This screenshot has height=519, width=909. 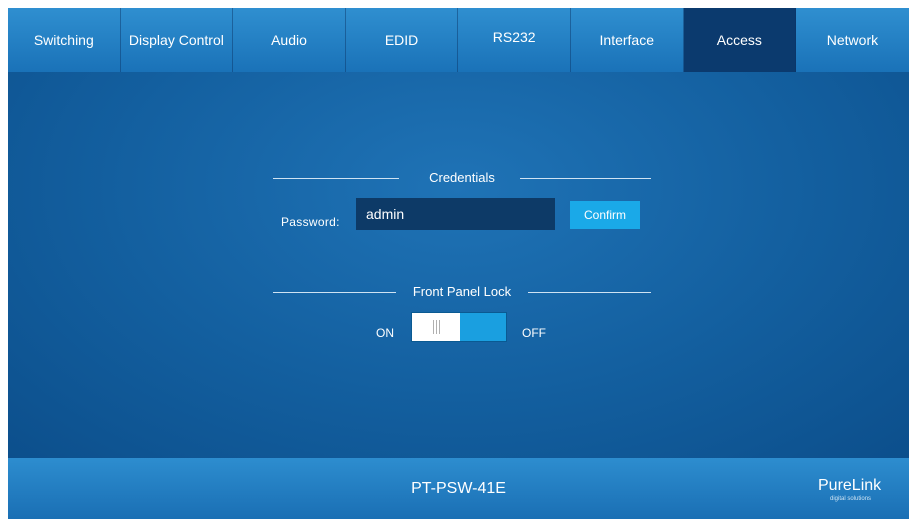 I want to click on credentials-title: Credentials, so click(x=462, y=177).